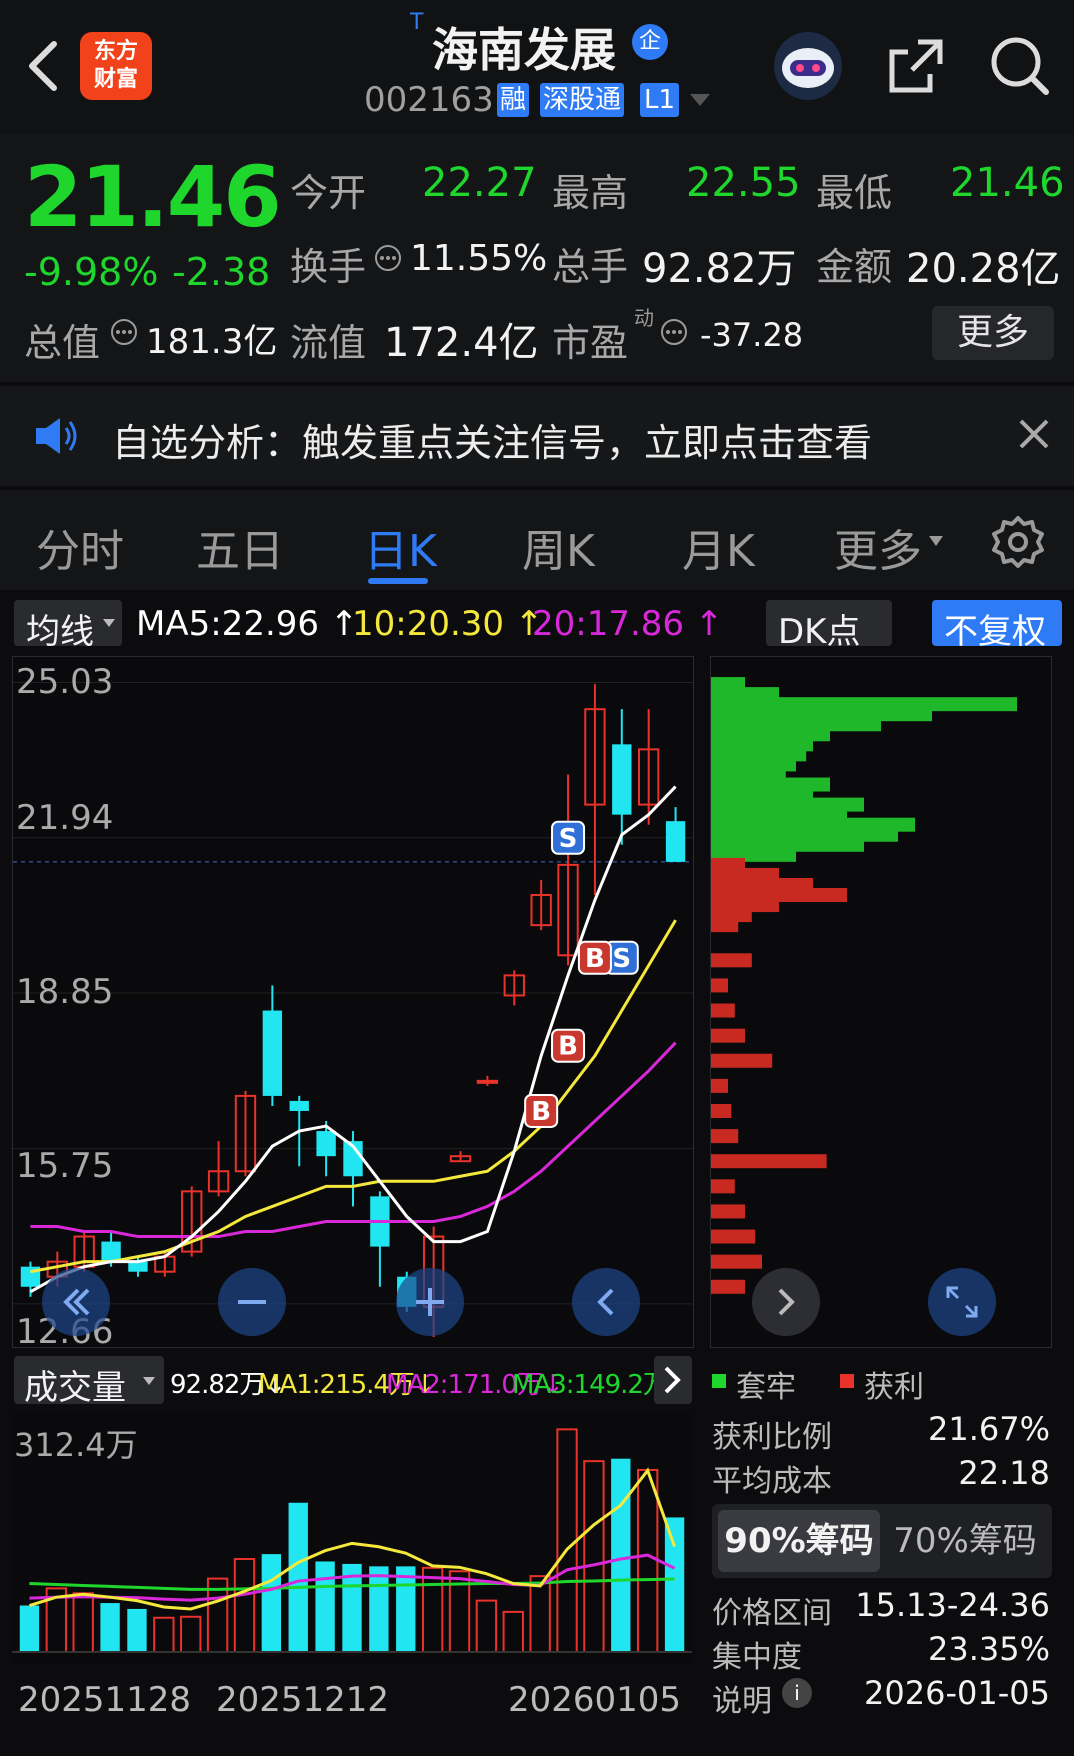  Describe the element at coordinates (808, 66) in the screenshot. I see `robot-icon` at that location.